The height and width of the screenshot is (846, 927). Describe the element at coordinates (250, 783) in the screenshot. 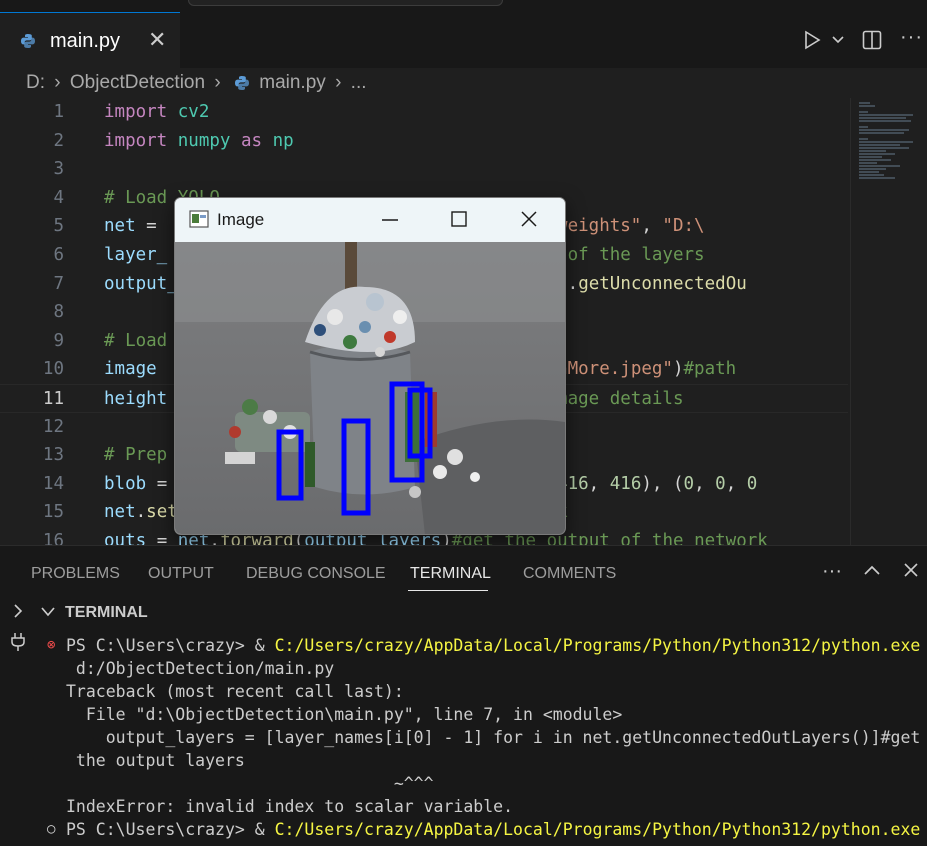

I see `terminal-line: ~^^^` at that location.